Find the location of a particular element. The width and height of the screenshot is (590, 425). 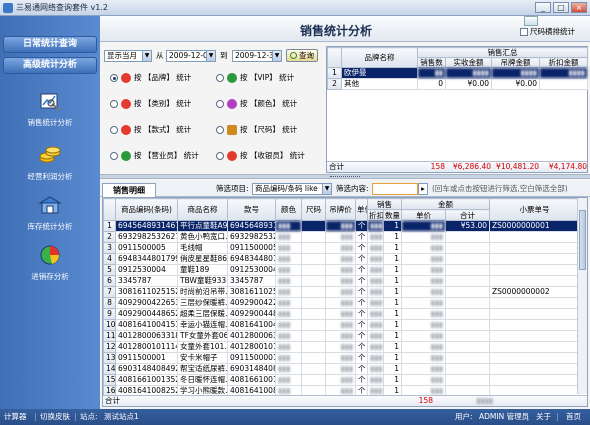

cell-ticket: ZS0000000001 is located at coordinates (534, 226).